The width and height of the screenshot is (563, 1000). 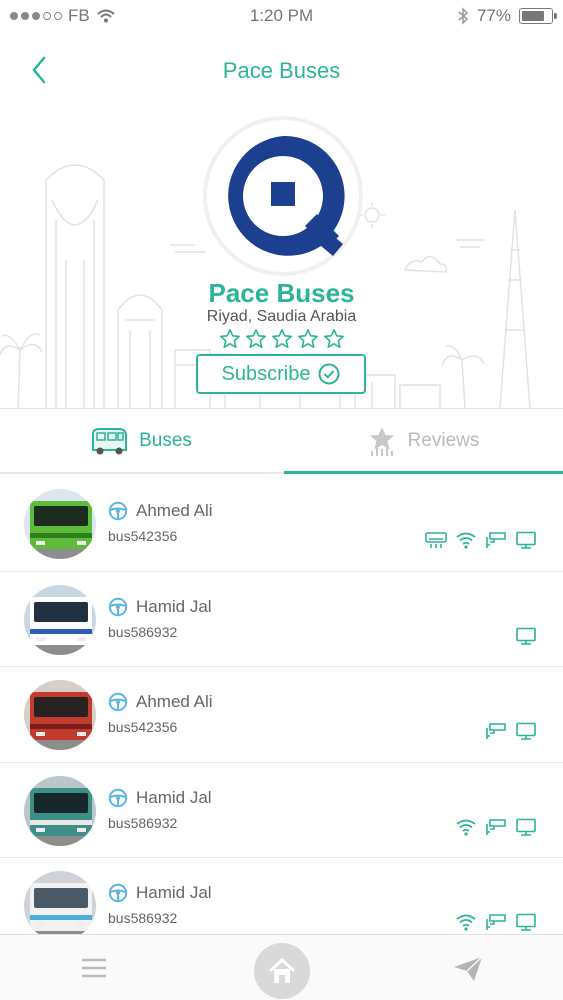 I want to click on check-circle-icon, so click(x=329, y=374).